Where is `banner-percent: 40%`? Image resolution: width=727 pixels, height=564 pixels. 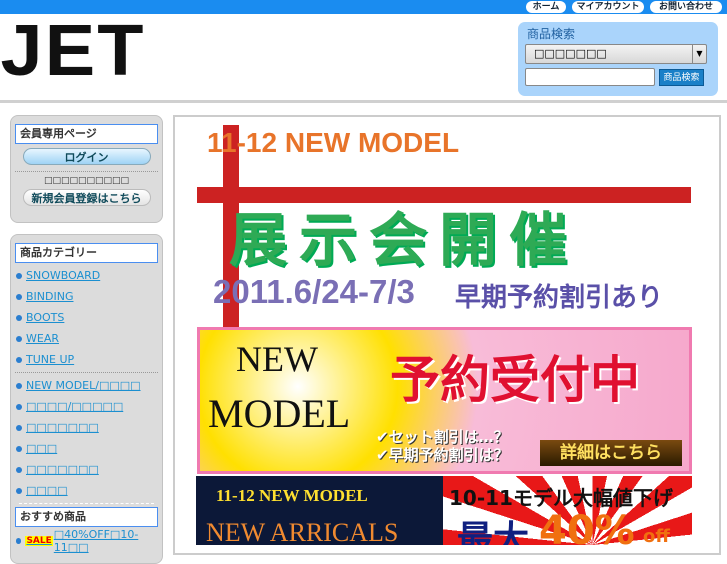
banner-percent: 40% is located at coordinates (587, 526).